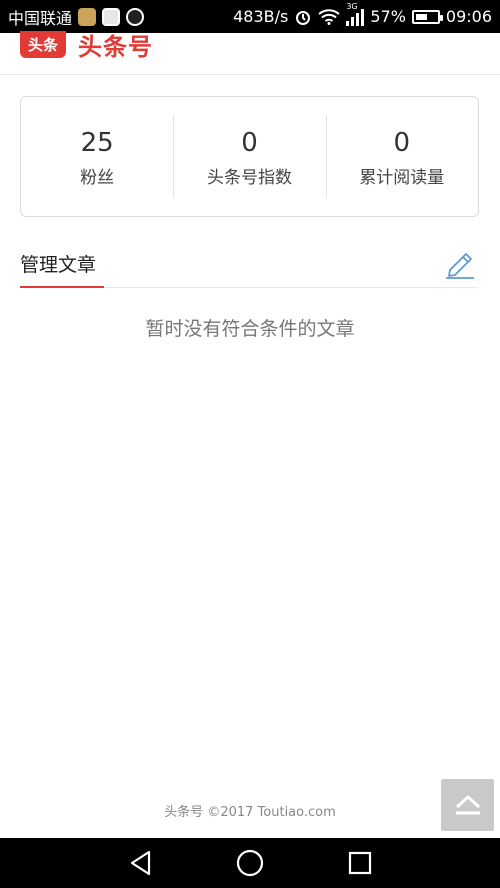 Image resolution: width=500 pixels, height=888 pixels. Describe the element at coordinates (62, 287) in the screenshot. I see `active-tab-indicator` at that location.